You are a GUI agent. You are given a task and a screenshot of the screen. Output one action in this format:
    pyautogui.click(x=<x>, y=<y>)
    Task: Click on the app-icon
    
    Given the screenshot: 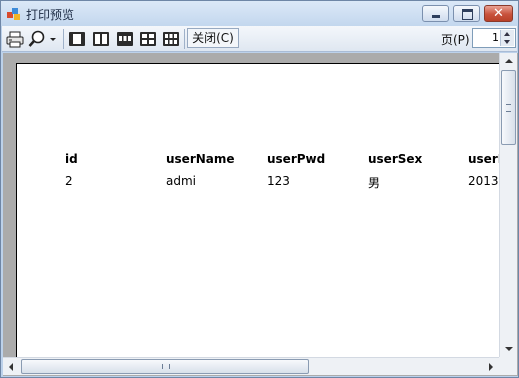 What is the action you would take?
    pyautogui.click(x=13, y=14)
    